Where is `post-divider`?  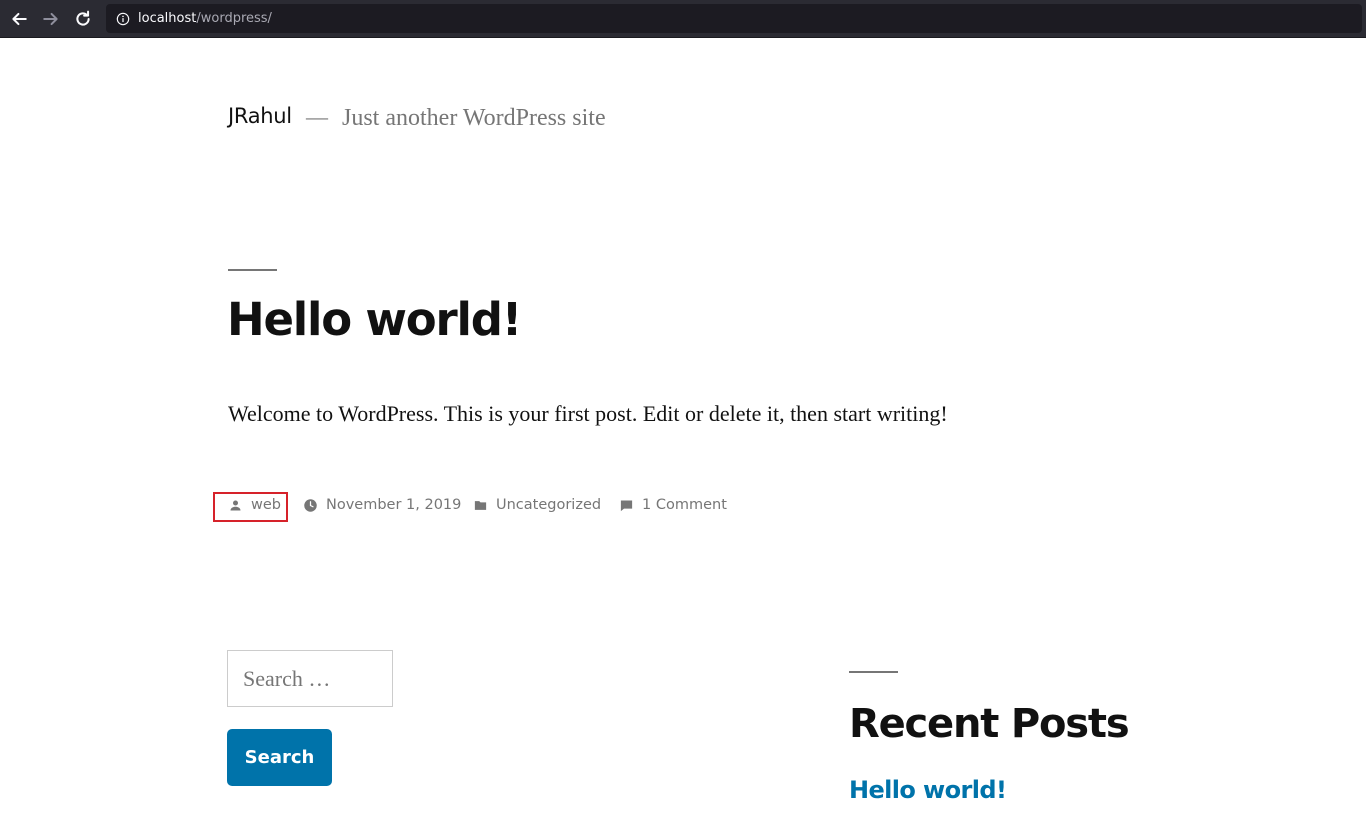
post-divider is located at coordinates (252, 270).